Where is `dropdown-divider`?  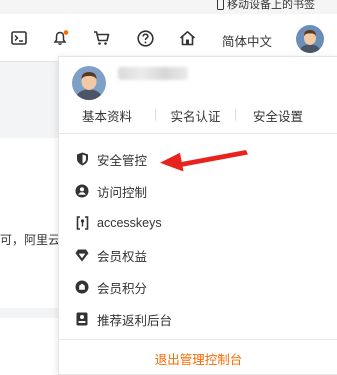 dropdown-divider is located at coordinates (198, 133).